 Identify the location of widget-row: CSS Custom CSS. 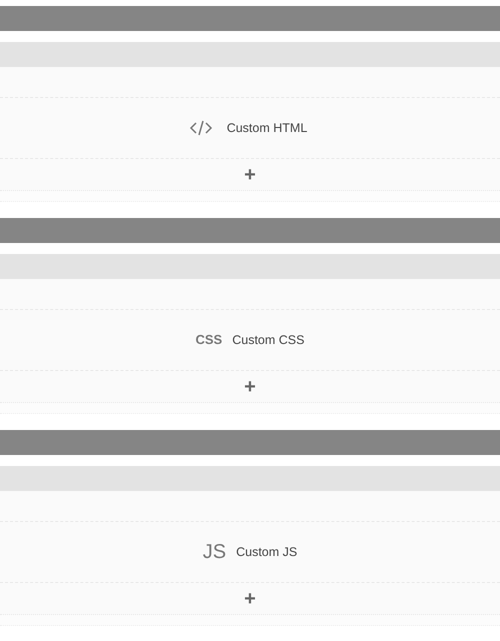
(250, 340).